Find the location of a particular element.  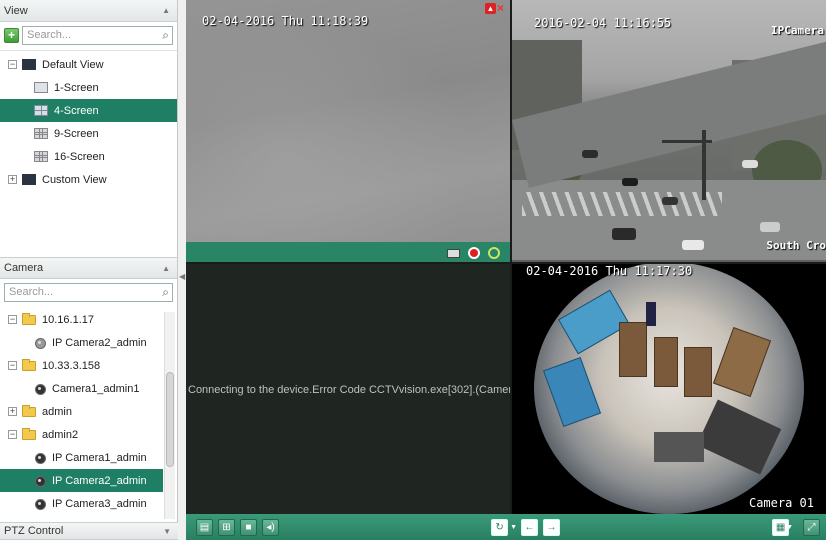

device-group-item: − admin2 is located at coordinates (81, 434).